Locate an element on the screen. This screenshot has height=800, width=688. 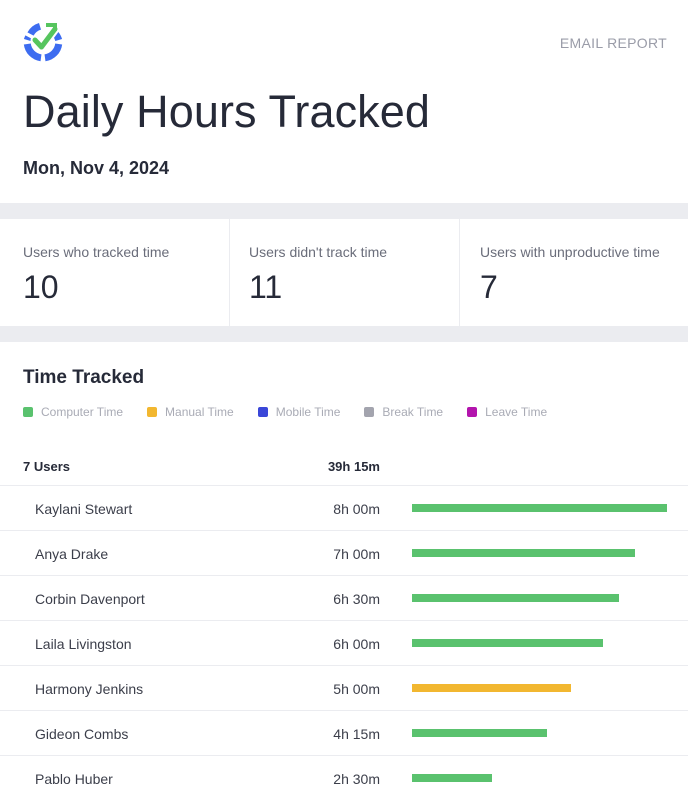
legend-item-break-time: Break Time is located at coordinates (403, 412).